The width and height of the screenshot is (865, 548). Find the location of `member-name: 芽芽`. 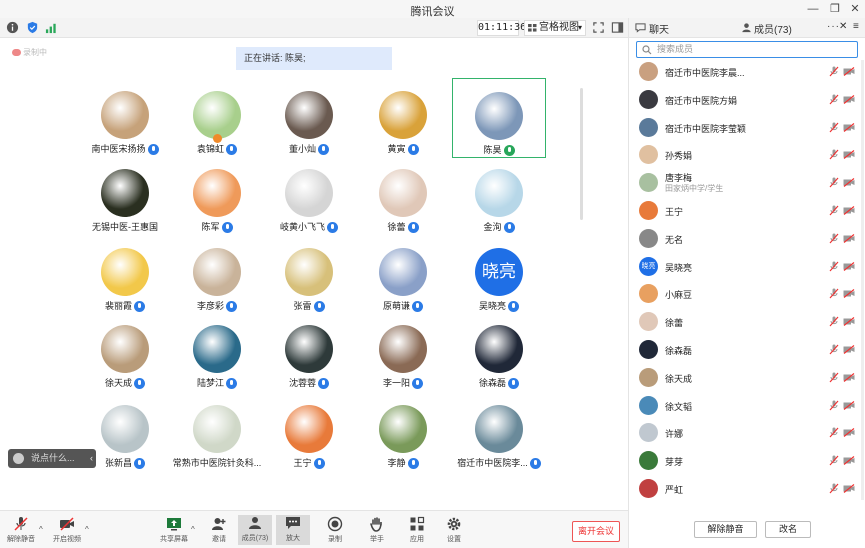

member-name: 芽芽 is located at coordinates (674, 462).